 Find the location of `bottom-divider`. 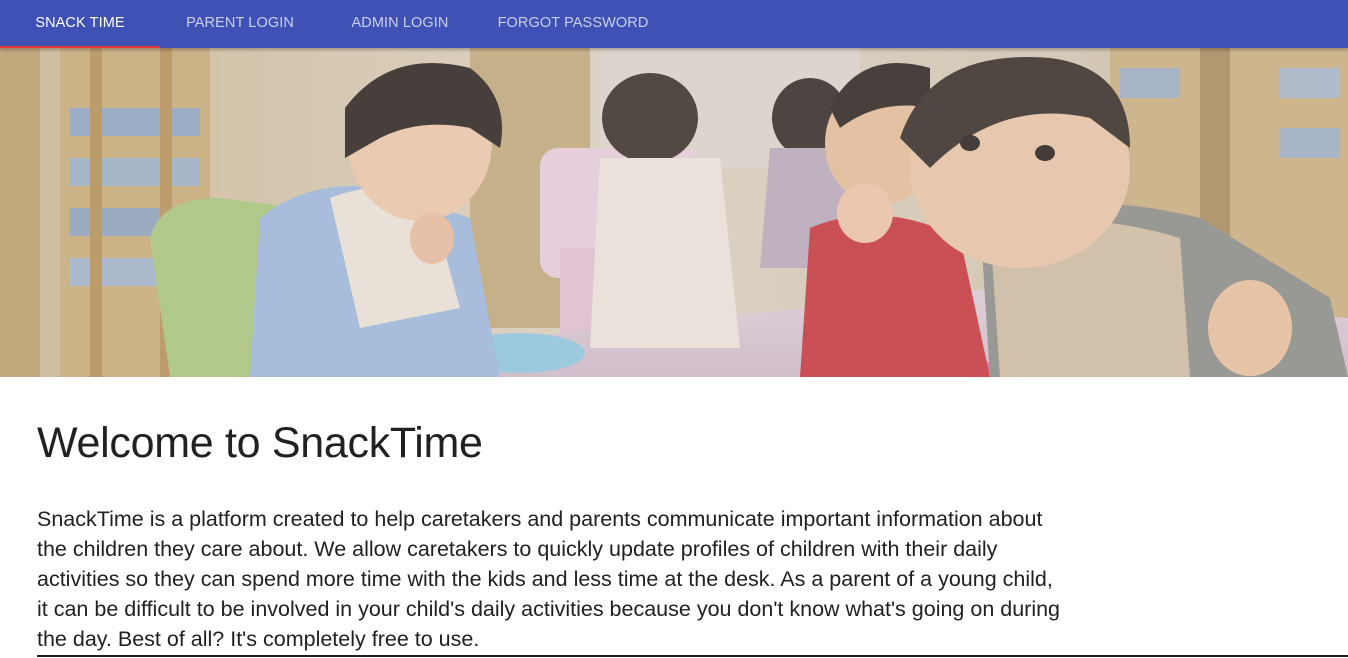

bottom-divider is located at coordinates (692, 656).